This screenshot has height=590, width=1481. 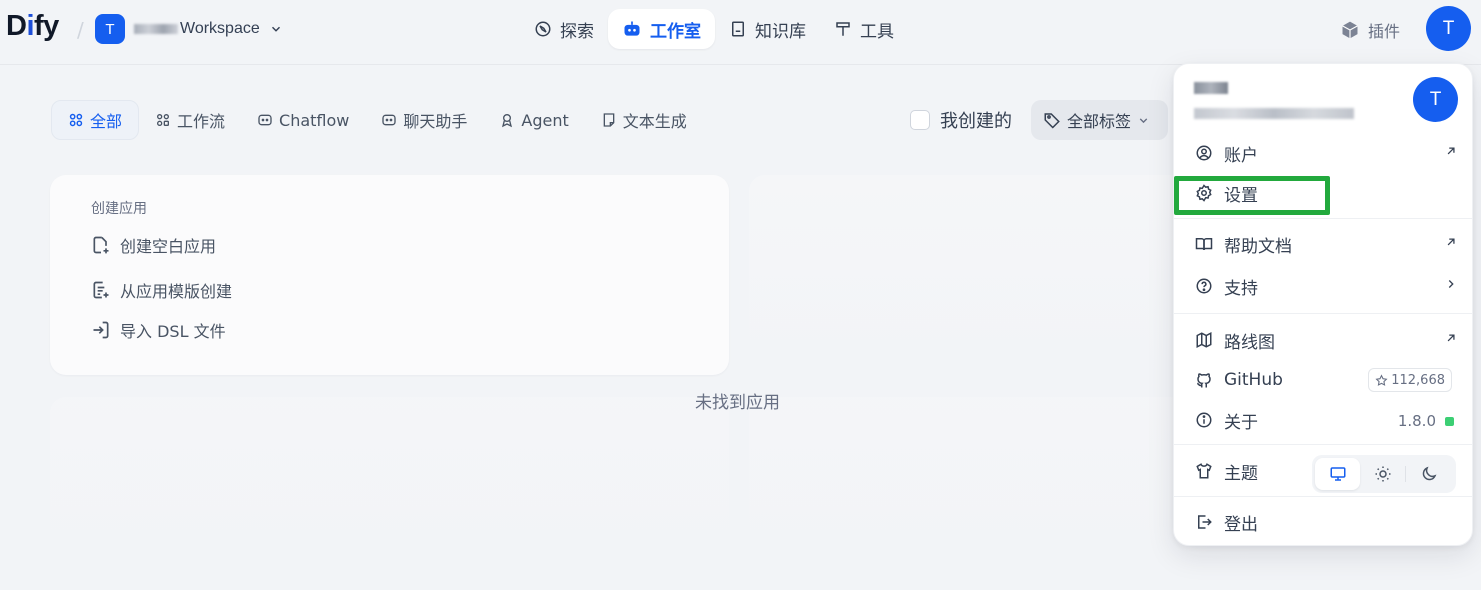 I want to click on app-type-filters: 全部 工作流 Chatflow 聊天助手 Agent 文本生成, so click(x=377, y=120).